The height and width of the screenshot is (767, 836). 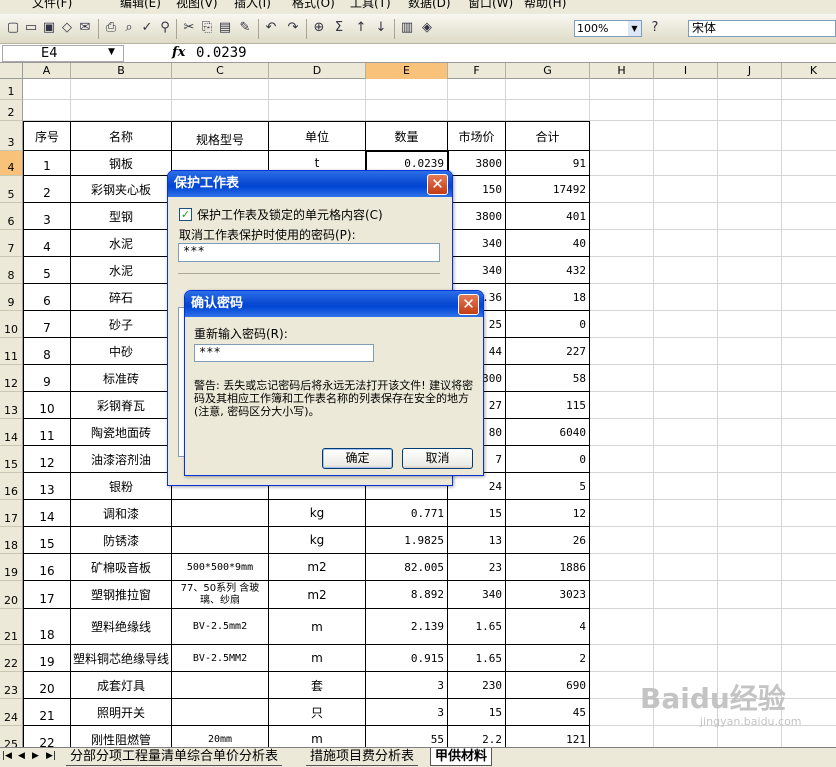 I want to click on table-header-cell: 名称, so click(x=121, y=136).